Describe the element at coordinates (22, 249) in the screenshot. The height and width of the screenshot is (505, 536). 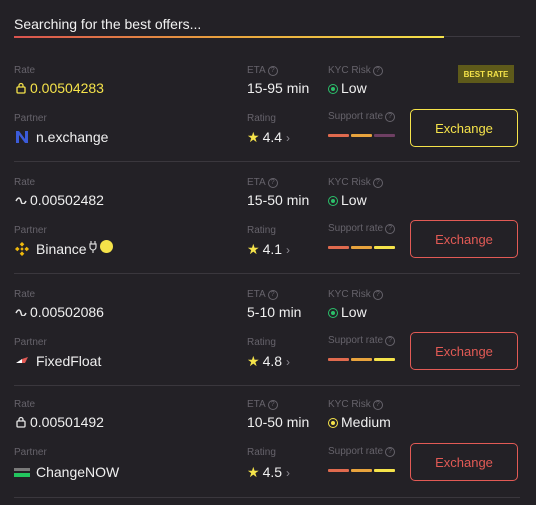
I see `binance-logo` at that location.